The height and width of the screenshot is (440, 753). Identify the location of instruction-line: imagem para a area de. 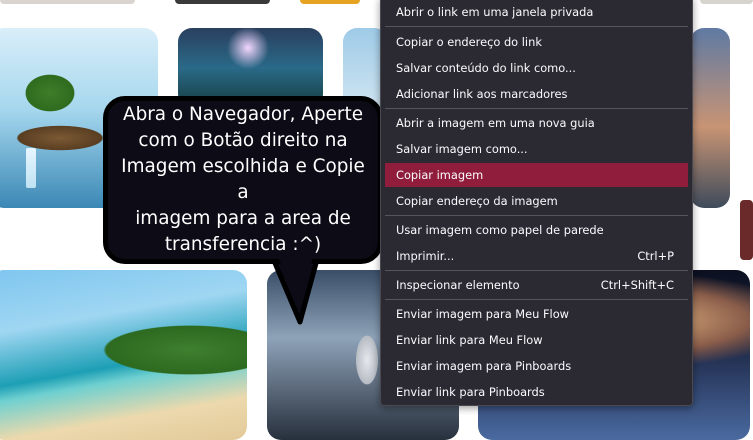
(243, 218).